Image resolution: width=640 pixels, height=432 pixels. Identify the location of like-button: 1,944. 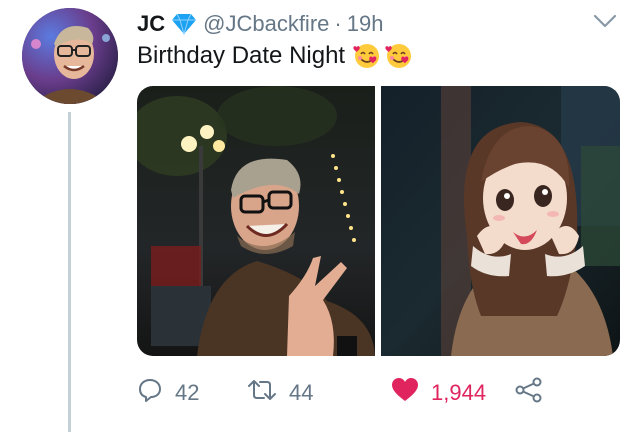
(438, 393).